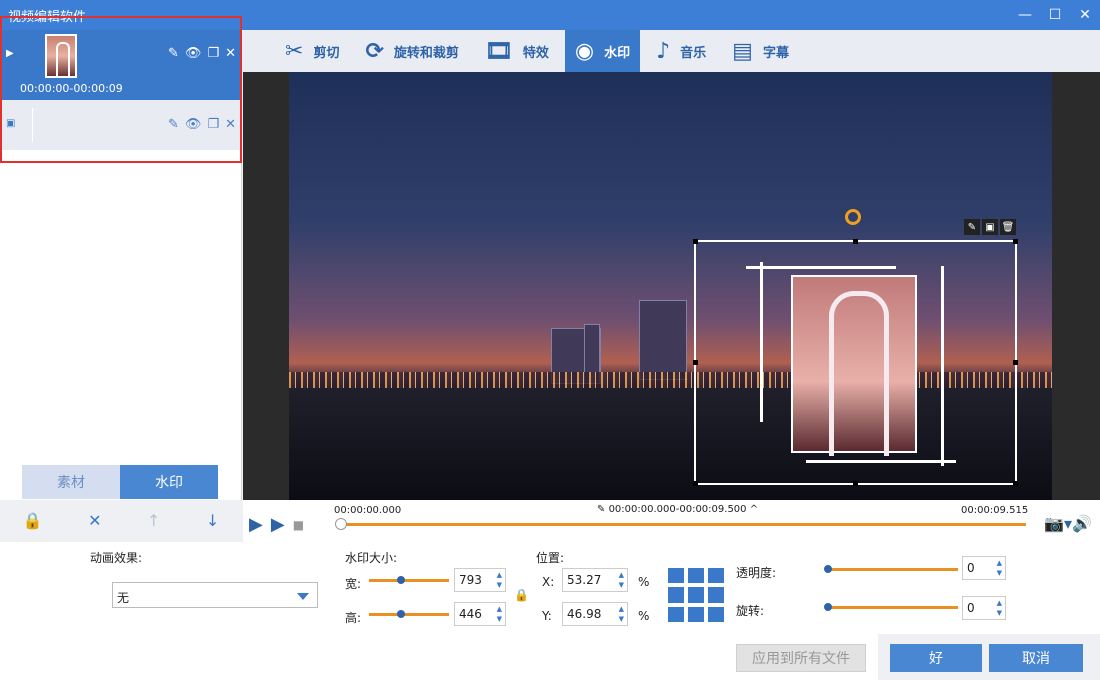  Describe the element at coordinates (256, 524) in the screenshot. I see `play-icon: ▶` at that location.